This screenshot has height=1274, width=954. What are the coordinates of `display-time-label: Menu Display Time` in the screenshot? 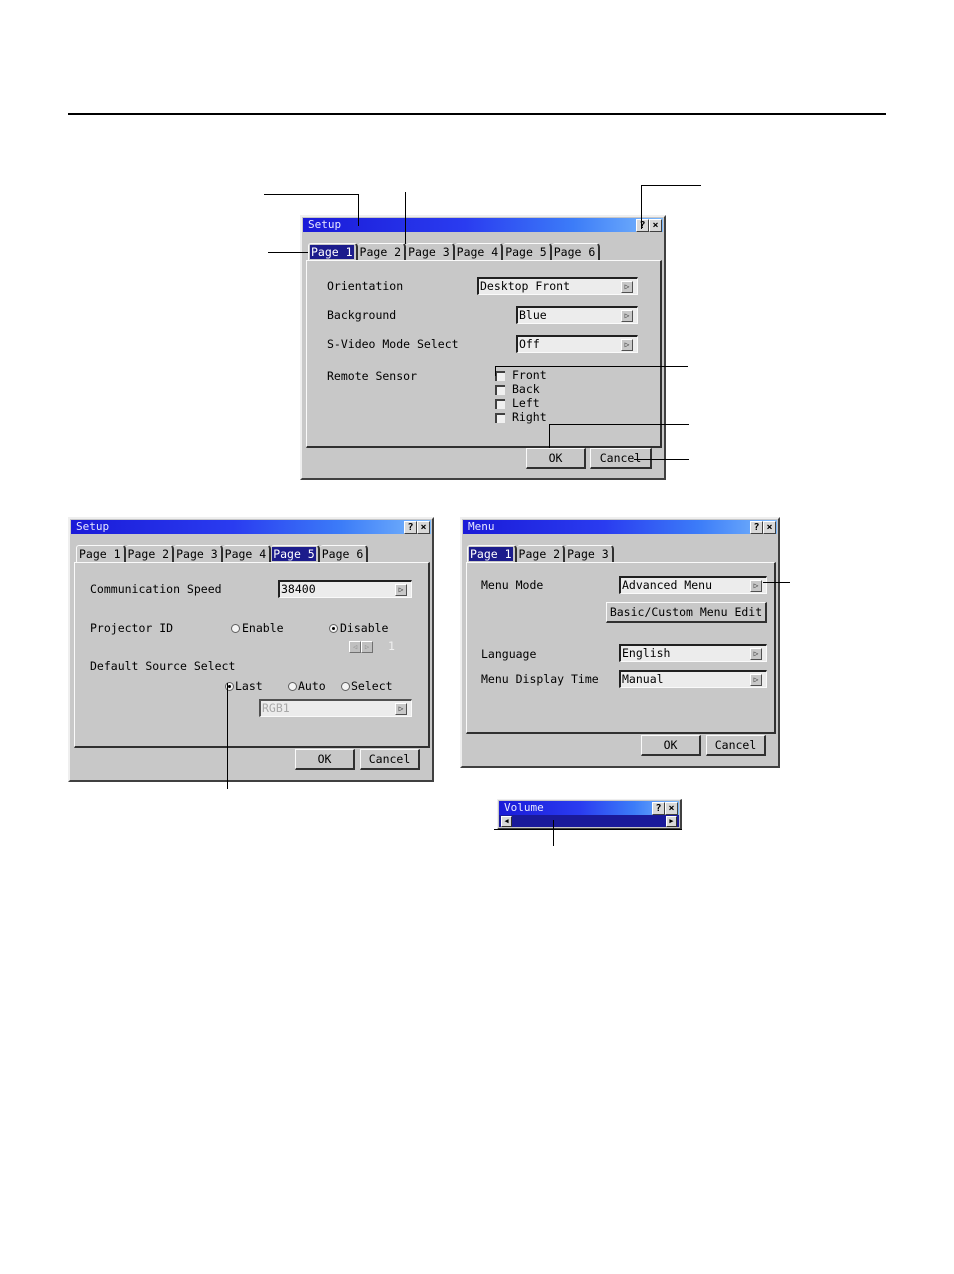 It's located at (540, 679).